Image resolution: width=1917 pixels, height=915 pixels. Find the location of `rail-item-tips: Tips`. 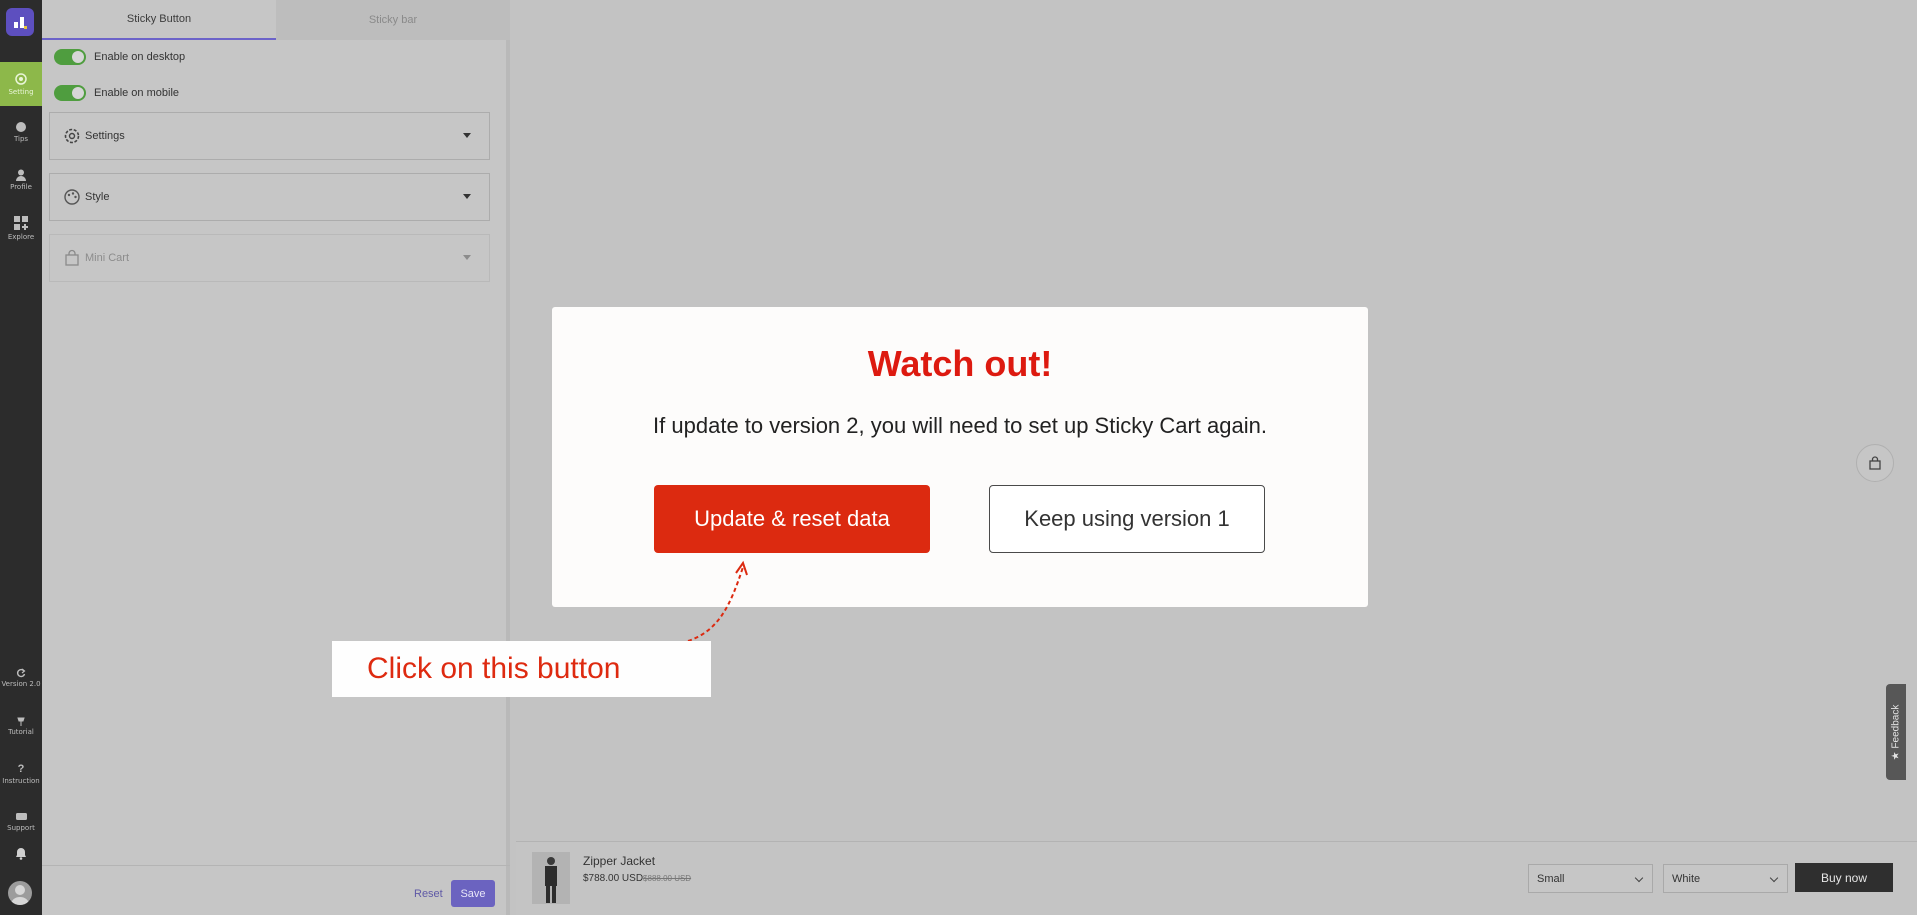

rail-item-tips: Tips is located at coordinates (21, 132).